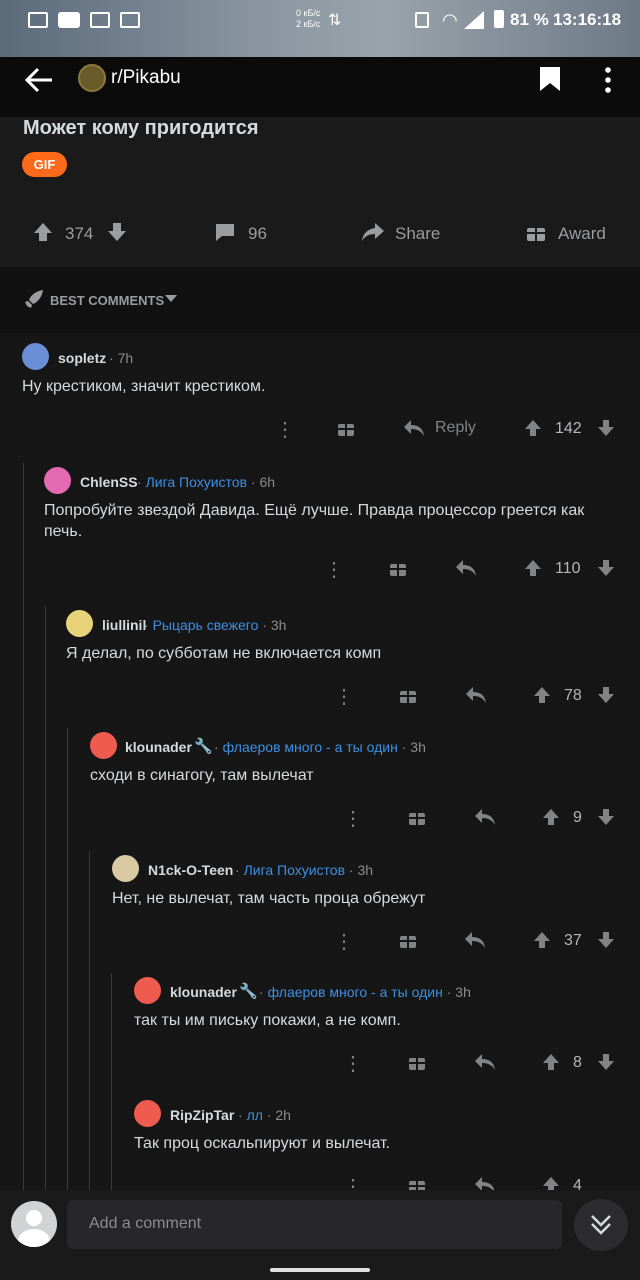 The width and height of the screenshot is (640, 1280). I want to click on comment-username: ChlenSS, so click(109, 482).